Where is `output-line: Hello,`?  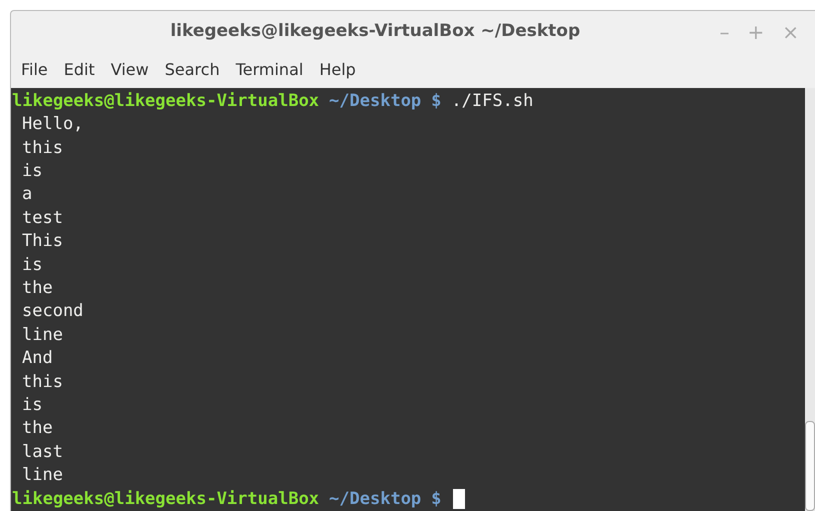 output-line: Hello, is located at coordinates (53, 124).